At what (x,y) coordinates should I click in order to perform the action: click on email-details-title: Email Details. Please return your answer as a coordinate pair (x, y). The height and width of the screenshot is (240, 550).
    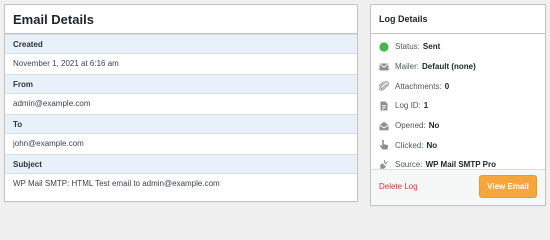
    Looking at the image, I should click on (181, 19).